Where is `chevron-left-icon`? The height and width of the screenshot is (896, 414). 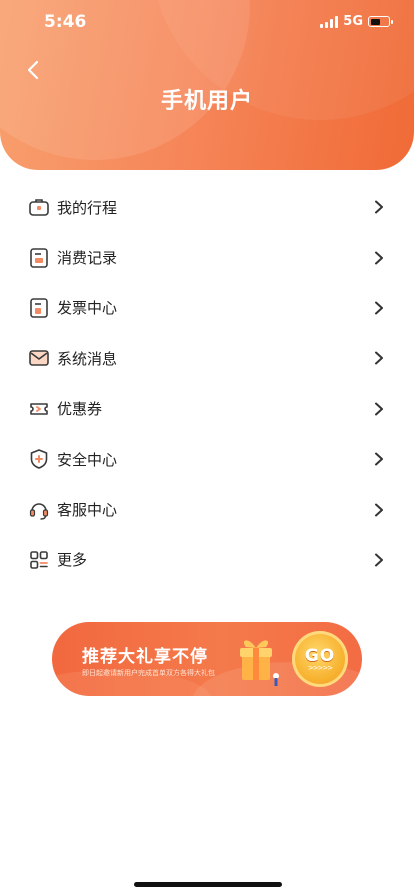
chevron-left-icon is located at coordinates (33, 70).